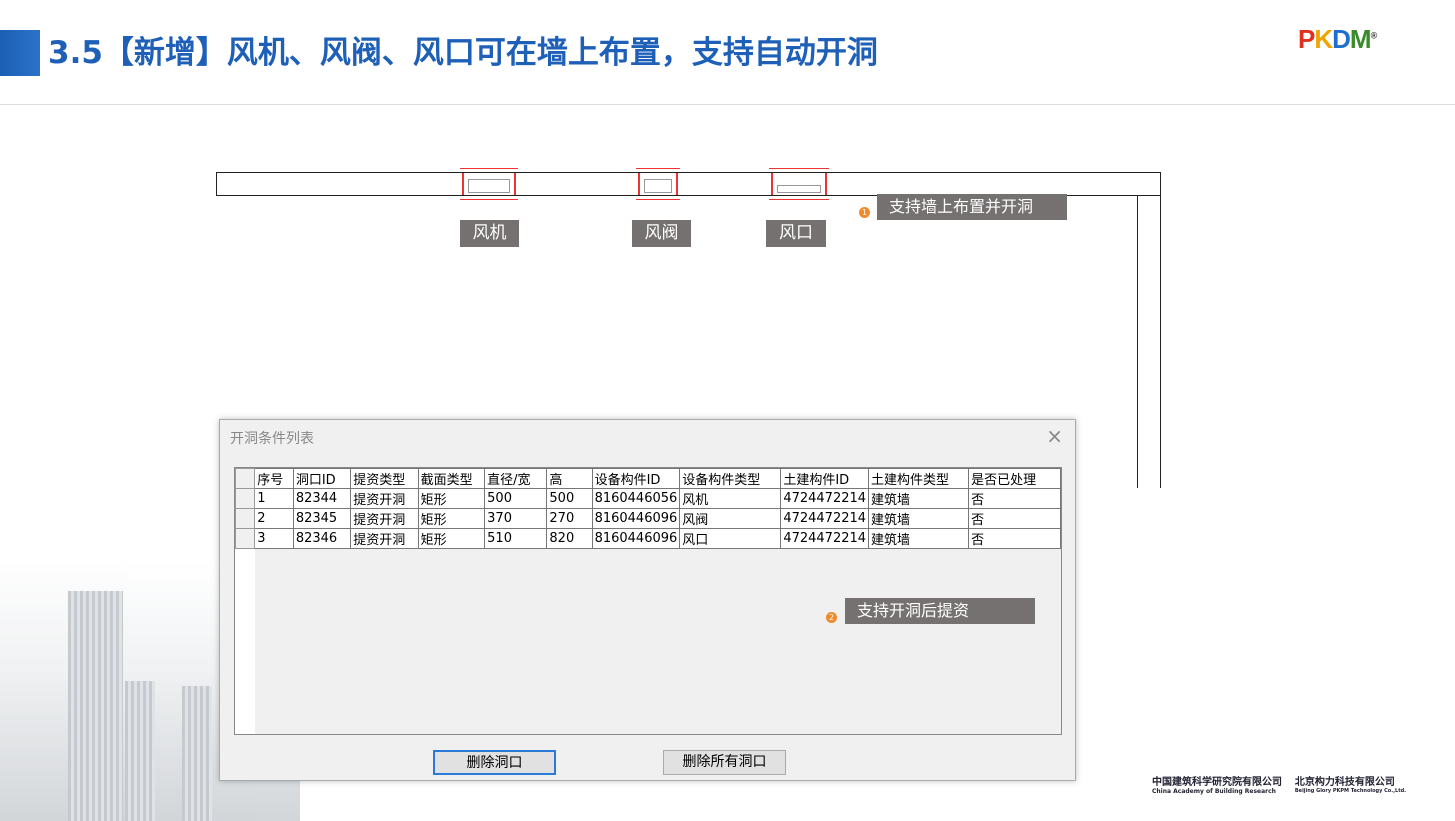  I want to click on column-header: 设备构件类型, so click(730, 478).